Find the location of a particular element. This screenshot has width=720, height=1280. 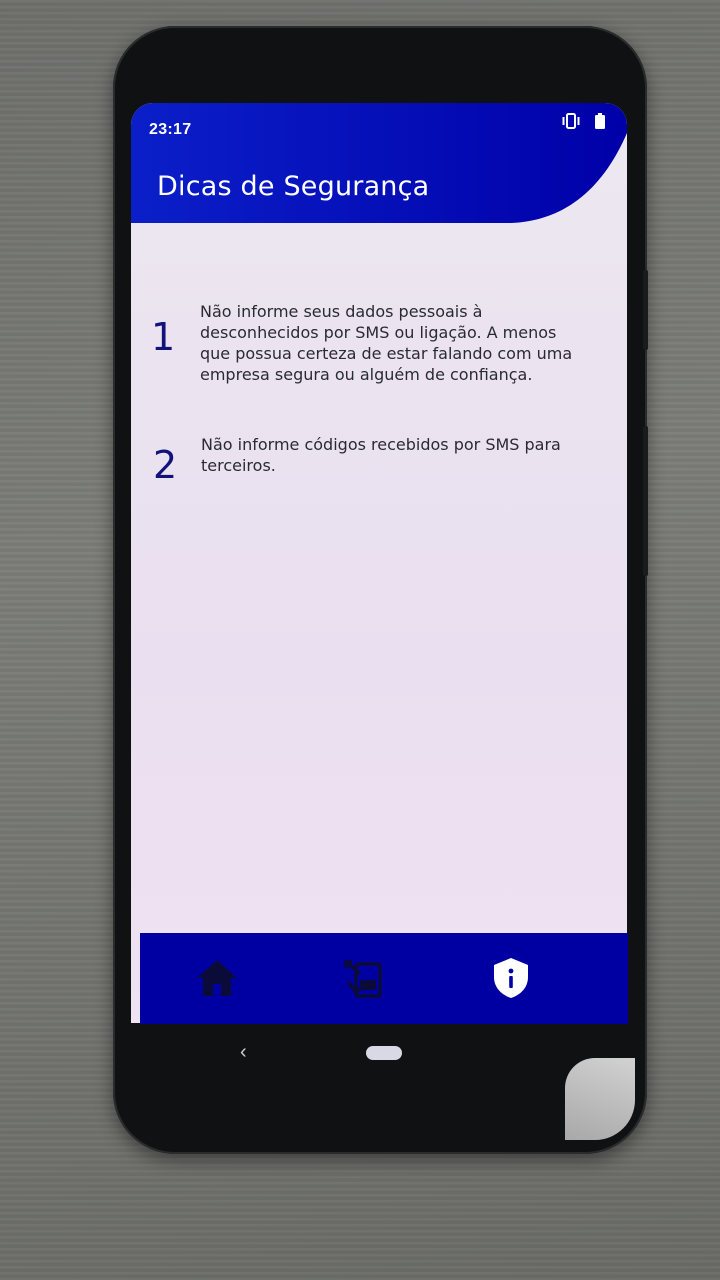

status-bar: 23:17 is located at coordinates (379, 123).